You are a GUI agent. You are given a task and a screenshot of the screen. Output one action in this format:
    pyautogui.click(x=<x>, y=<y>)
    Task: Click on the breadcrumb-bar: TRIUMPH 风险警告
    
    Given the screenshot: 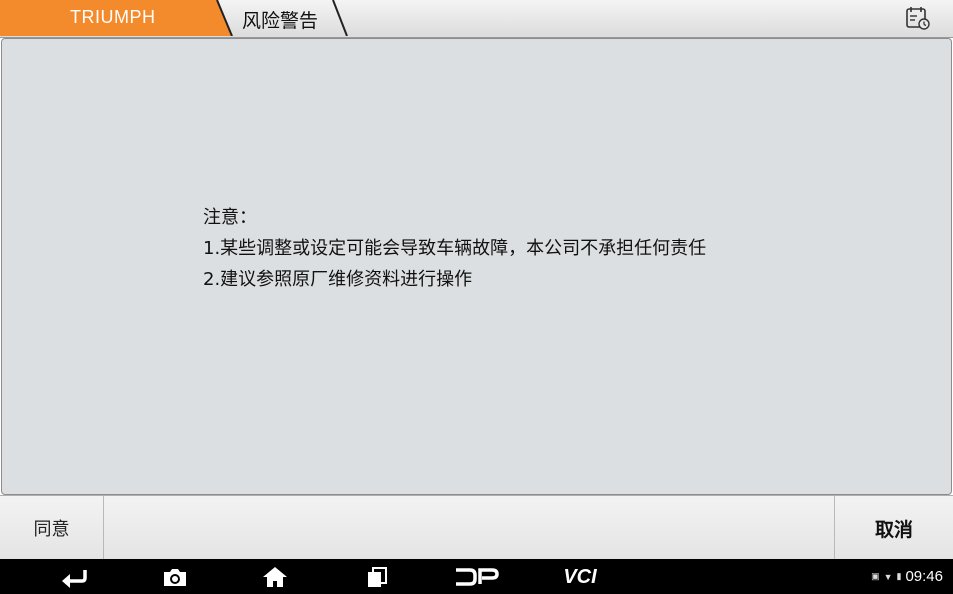 What is the action you would take?
    pyautogui.click(x=476, y=19)
    